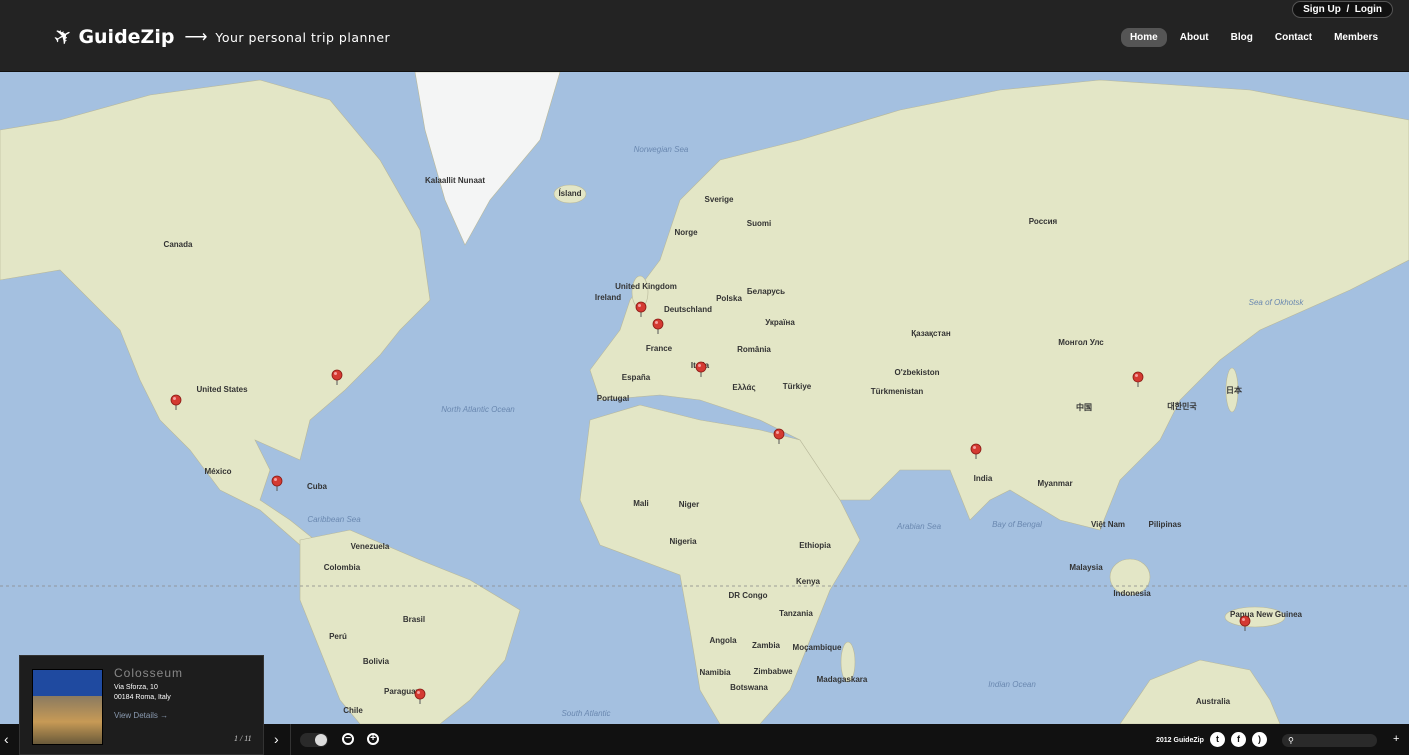  Describe the element at coordinates (178, 244) in the screenshot. I see `country-label: Canada` at that location.